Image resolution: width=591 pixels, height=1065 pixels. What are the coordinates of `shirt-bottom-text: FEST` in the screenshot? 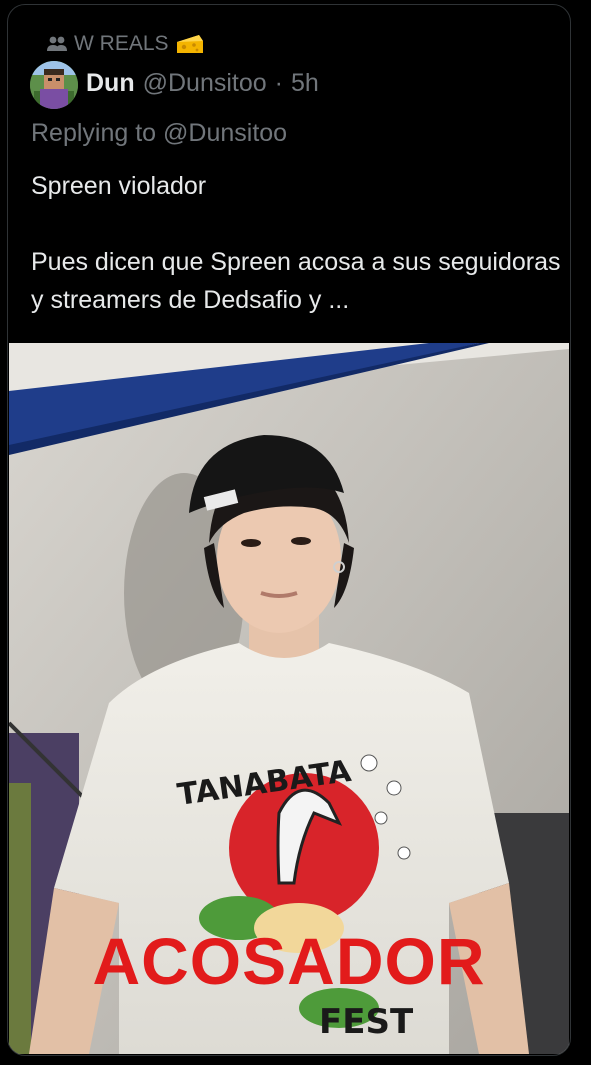 It's located at (366, 1022).